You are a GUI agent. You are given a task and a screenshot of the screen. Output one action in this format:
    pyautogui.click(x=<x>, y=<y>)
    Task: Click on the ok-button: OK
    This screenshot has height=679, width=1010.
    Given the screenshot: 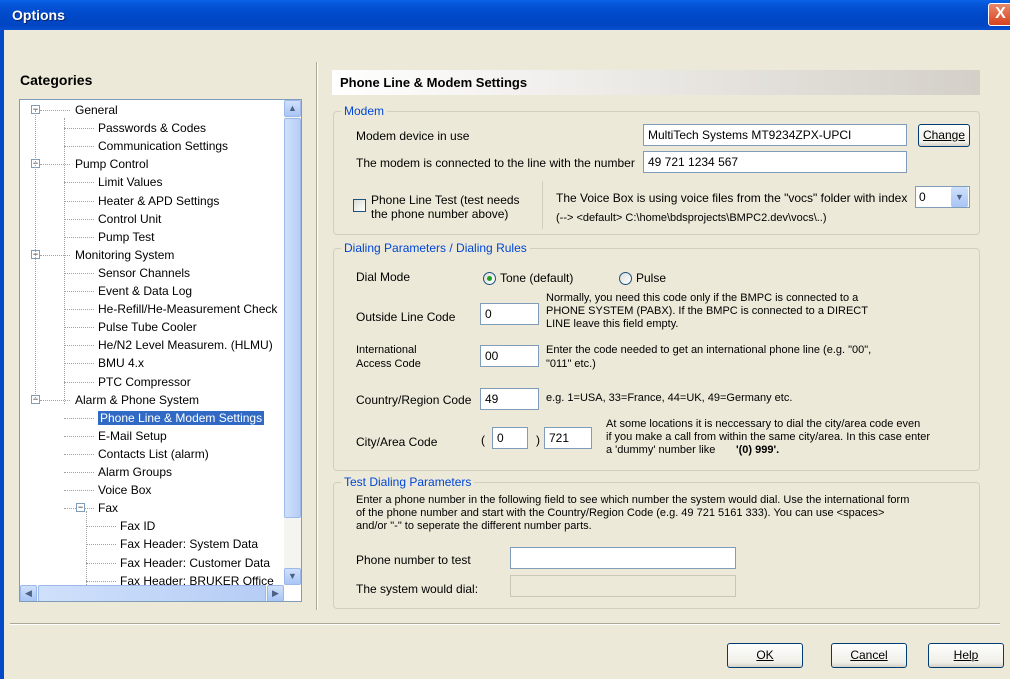 What is the action you would take?
    pyautogui.click(x=765, y=655)
    